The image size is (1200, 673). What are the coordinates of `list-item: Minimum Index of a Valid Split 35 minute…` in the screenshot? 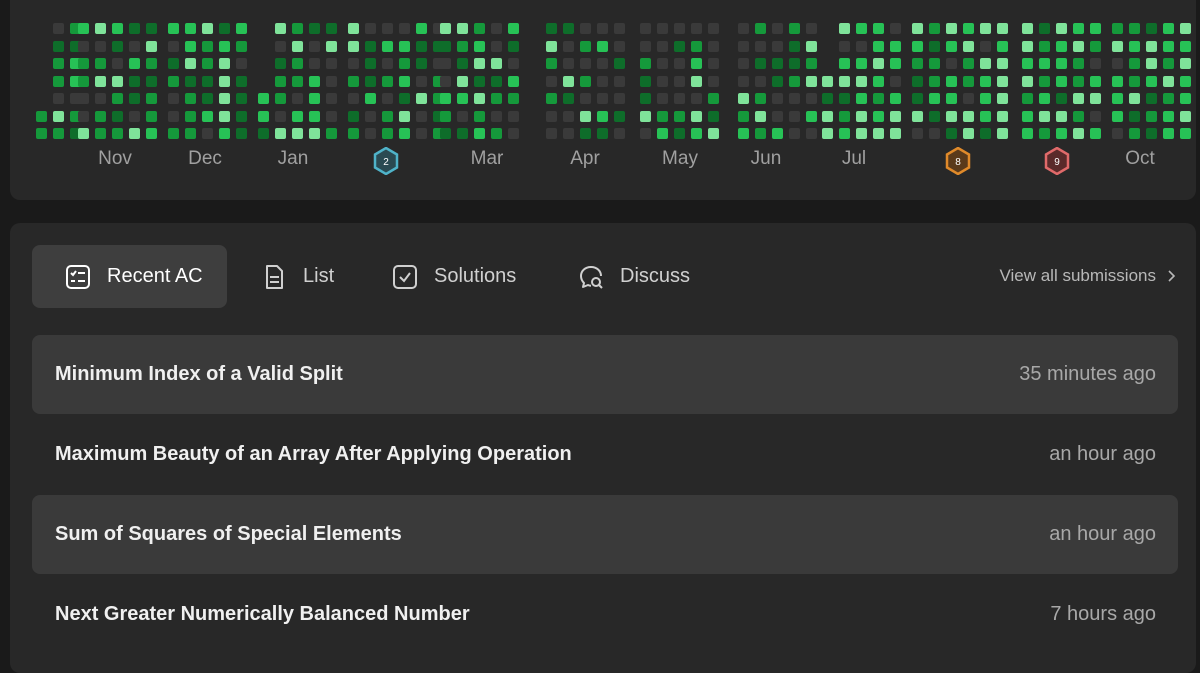 It's located at (605, 374).